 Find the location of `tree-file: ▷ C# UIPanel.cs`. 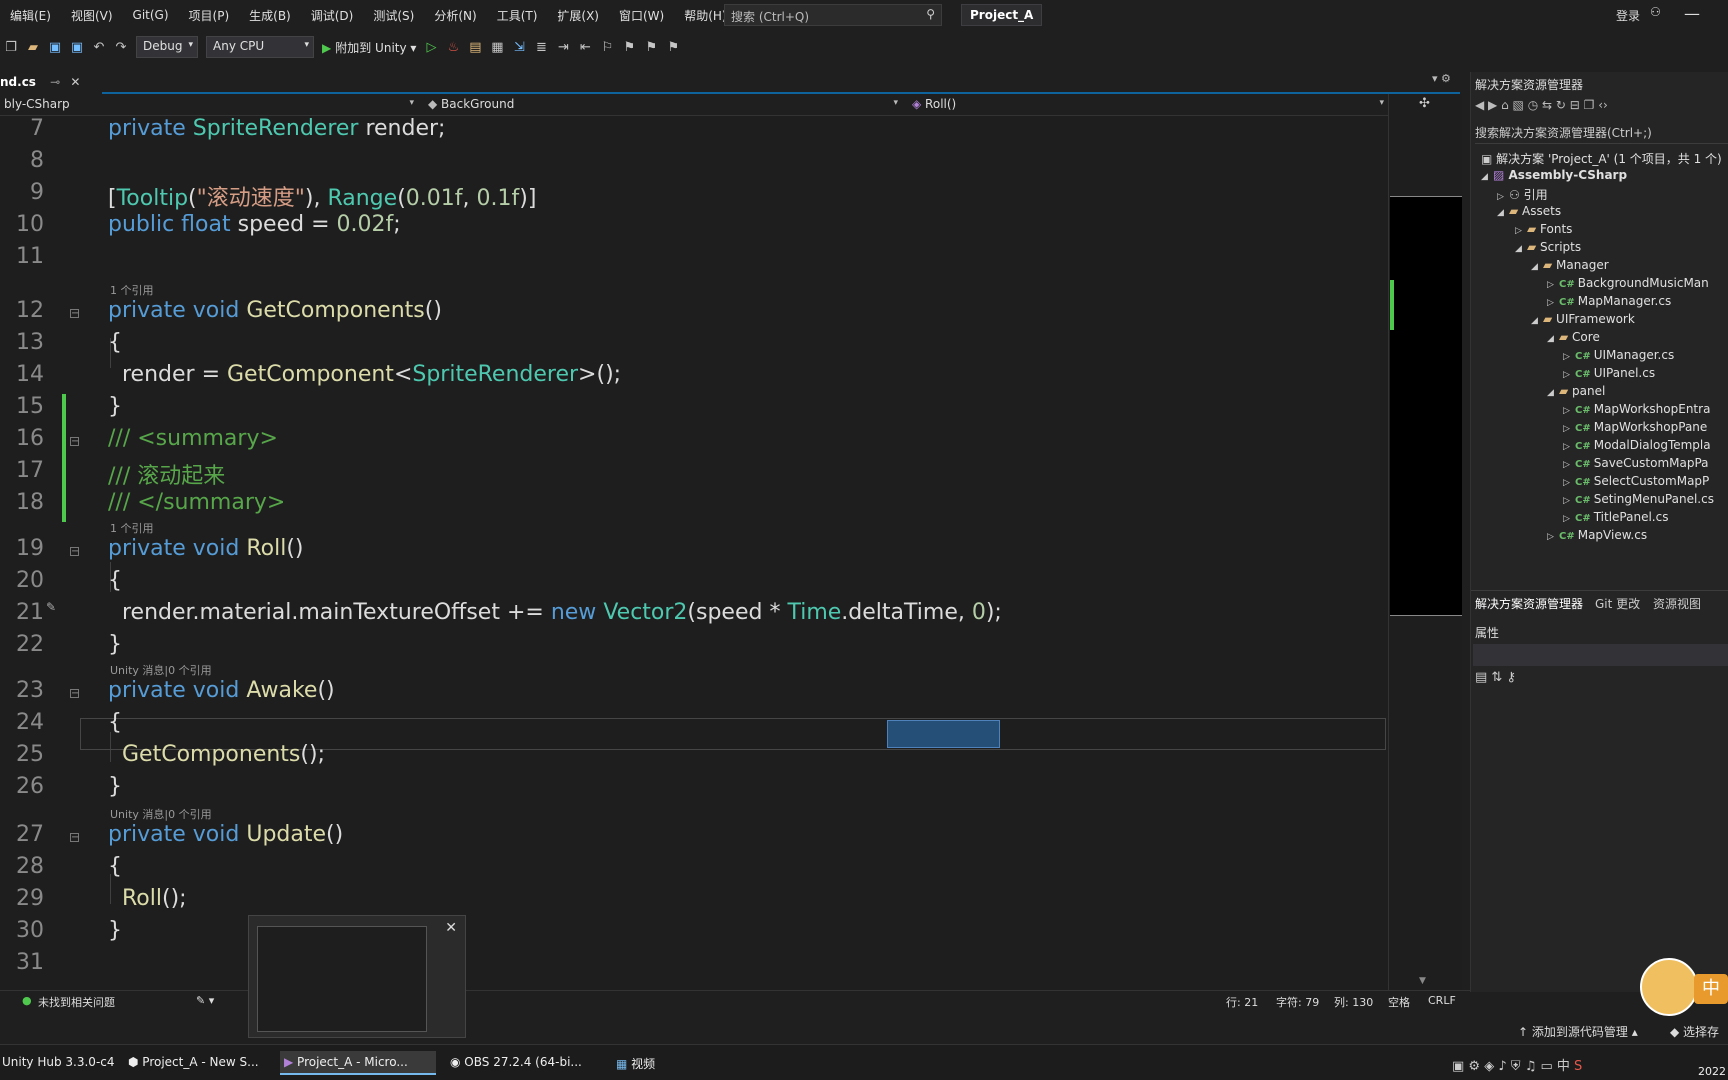

tree-file: ▷ C# UIPanel.cs is located at coordinates (1609, 375).